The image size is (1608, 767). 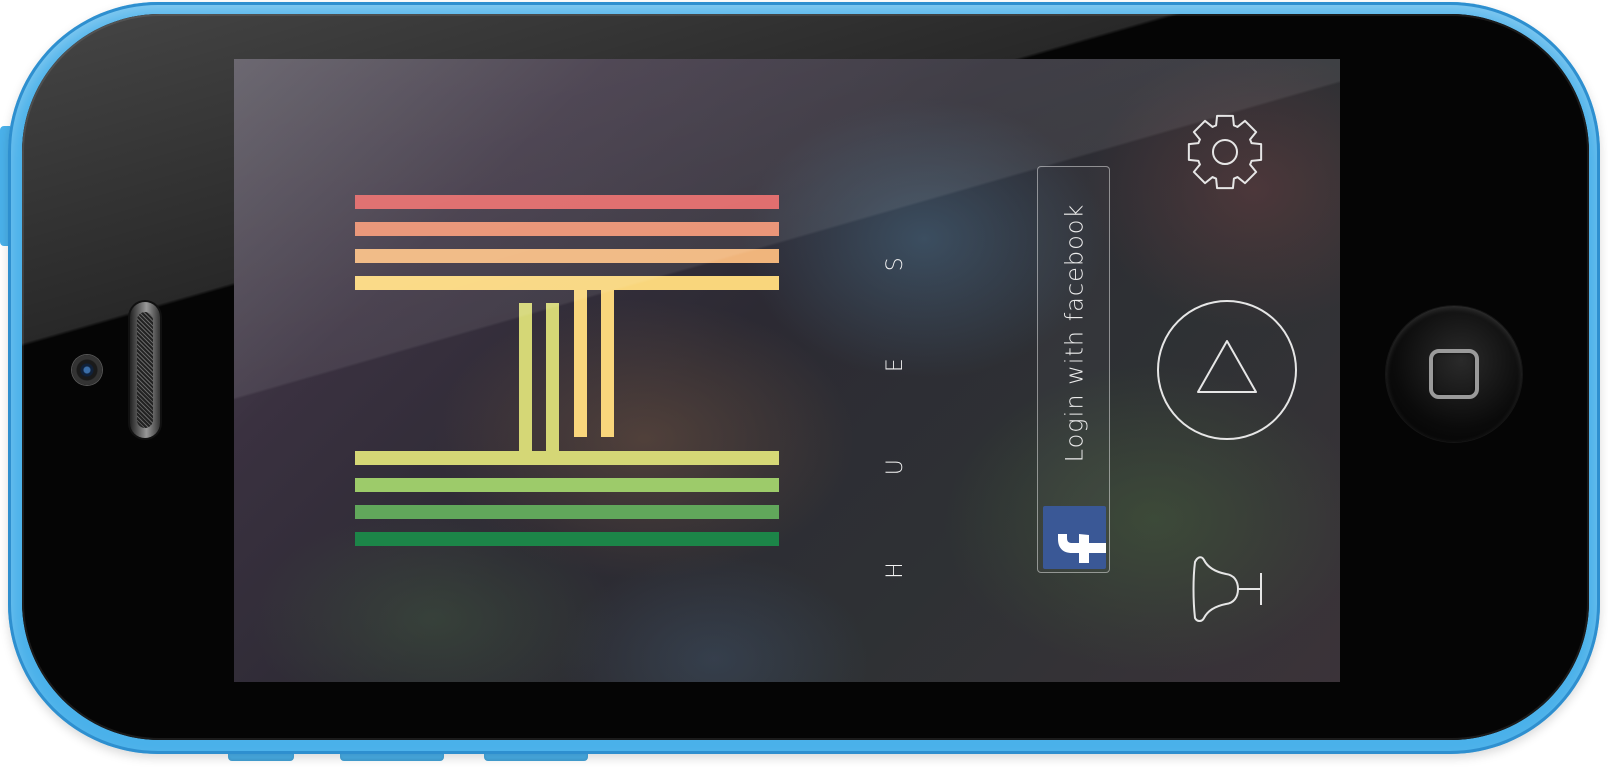 What do you see at coordinates (896, 374) in the screenshot?
I see `app-title-text: HUES` at bounding box center [896, 374].